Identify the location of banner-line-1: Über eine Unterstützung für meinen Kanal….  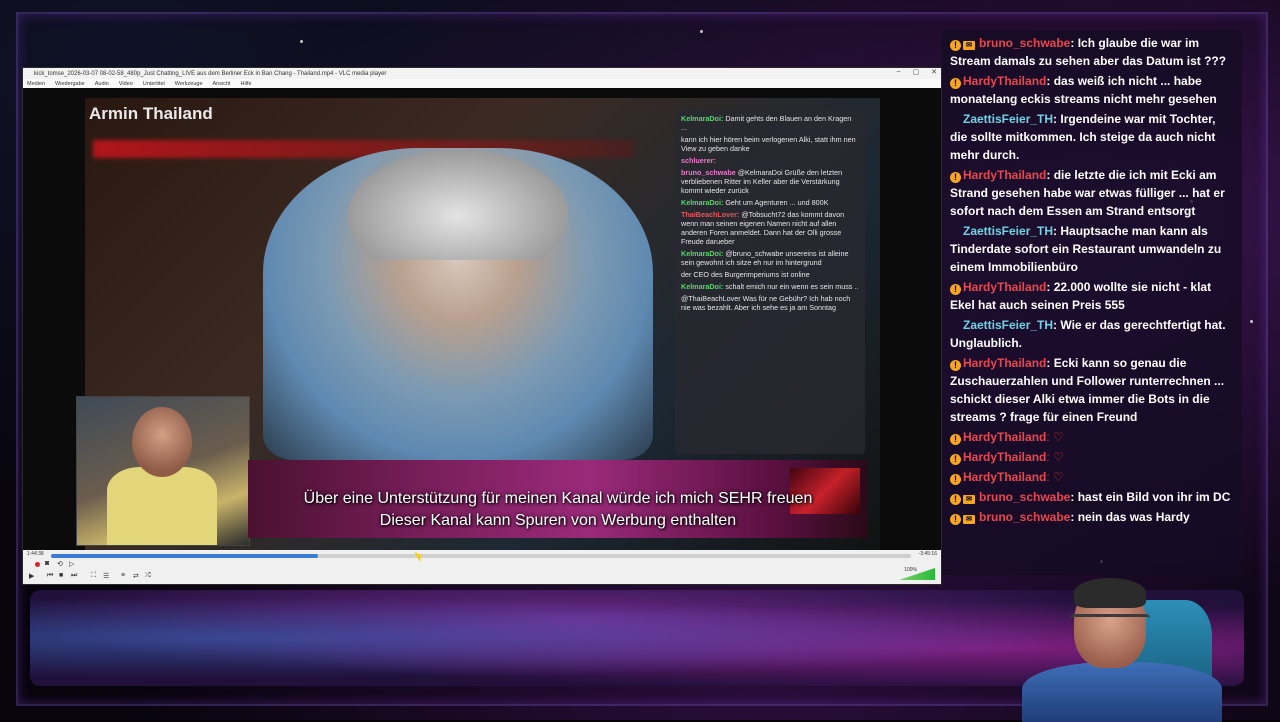
(558, 498).